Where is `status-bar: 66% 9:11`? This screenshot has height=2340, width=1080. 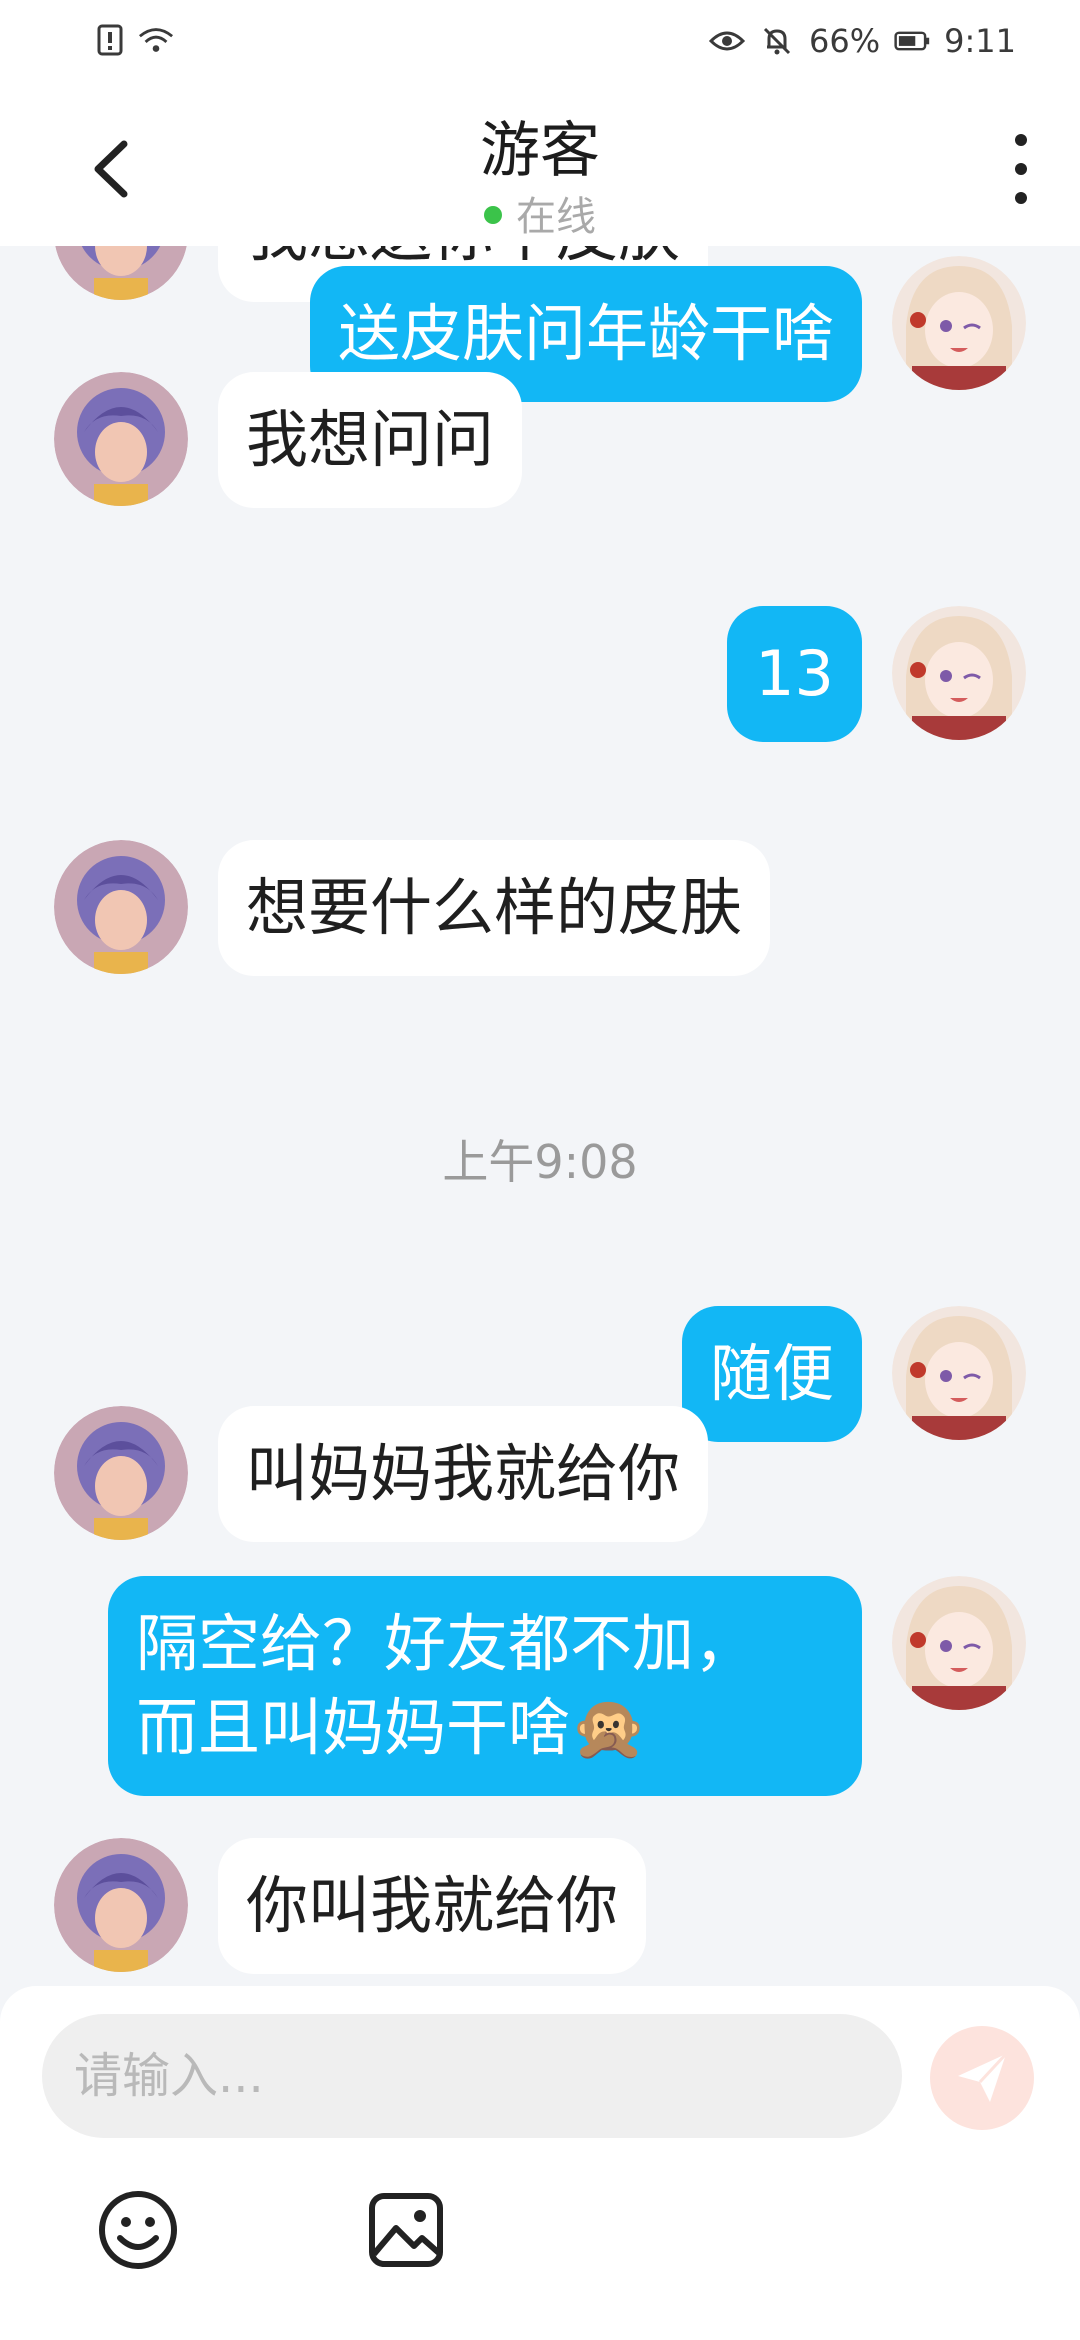 status-bar: 66% 9:11 is located at coordinates (540, 42).